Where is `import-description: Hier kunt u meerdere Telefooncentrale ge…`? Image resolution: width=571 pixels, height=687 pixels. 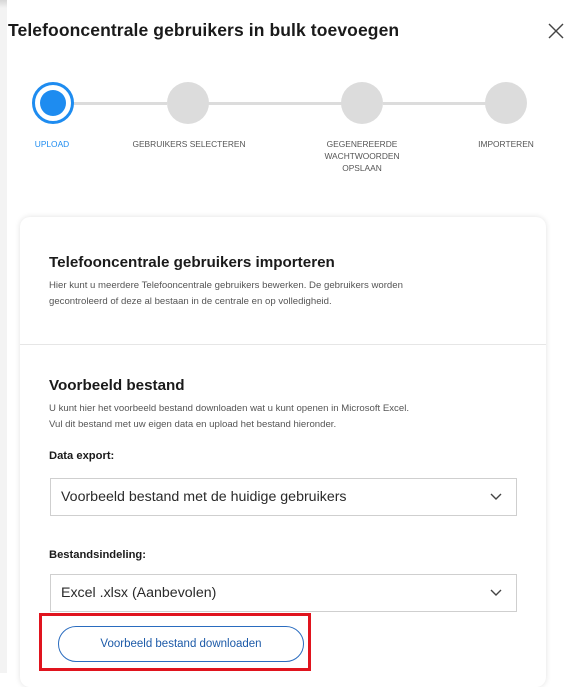
import-description: Hier kunt u meerdere Telefooncentrale ge… is located at coordinates (284, 294).